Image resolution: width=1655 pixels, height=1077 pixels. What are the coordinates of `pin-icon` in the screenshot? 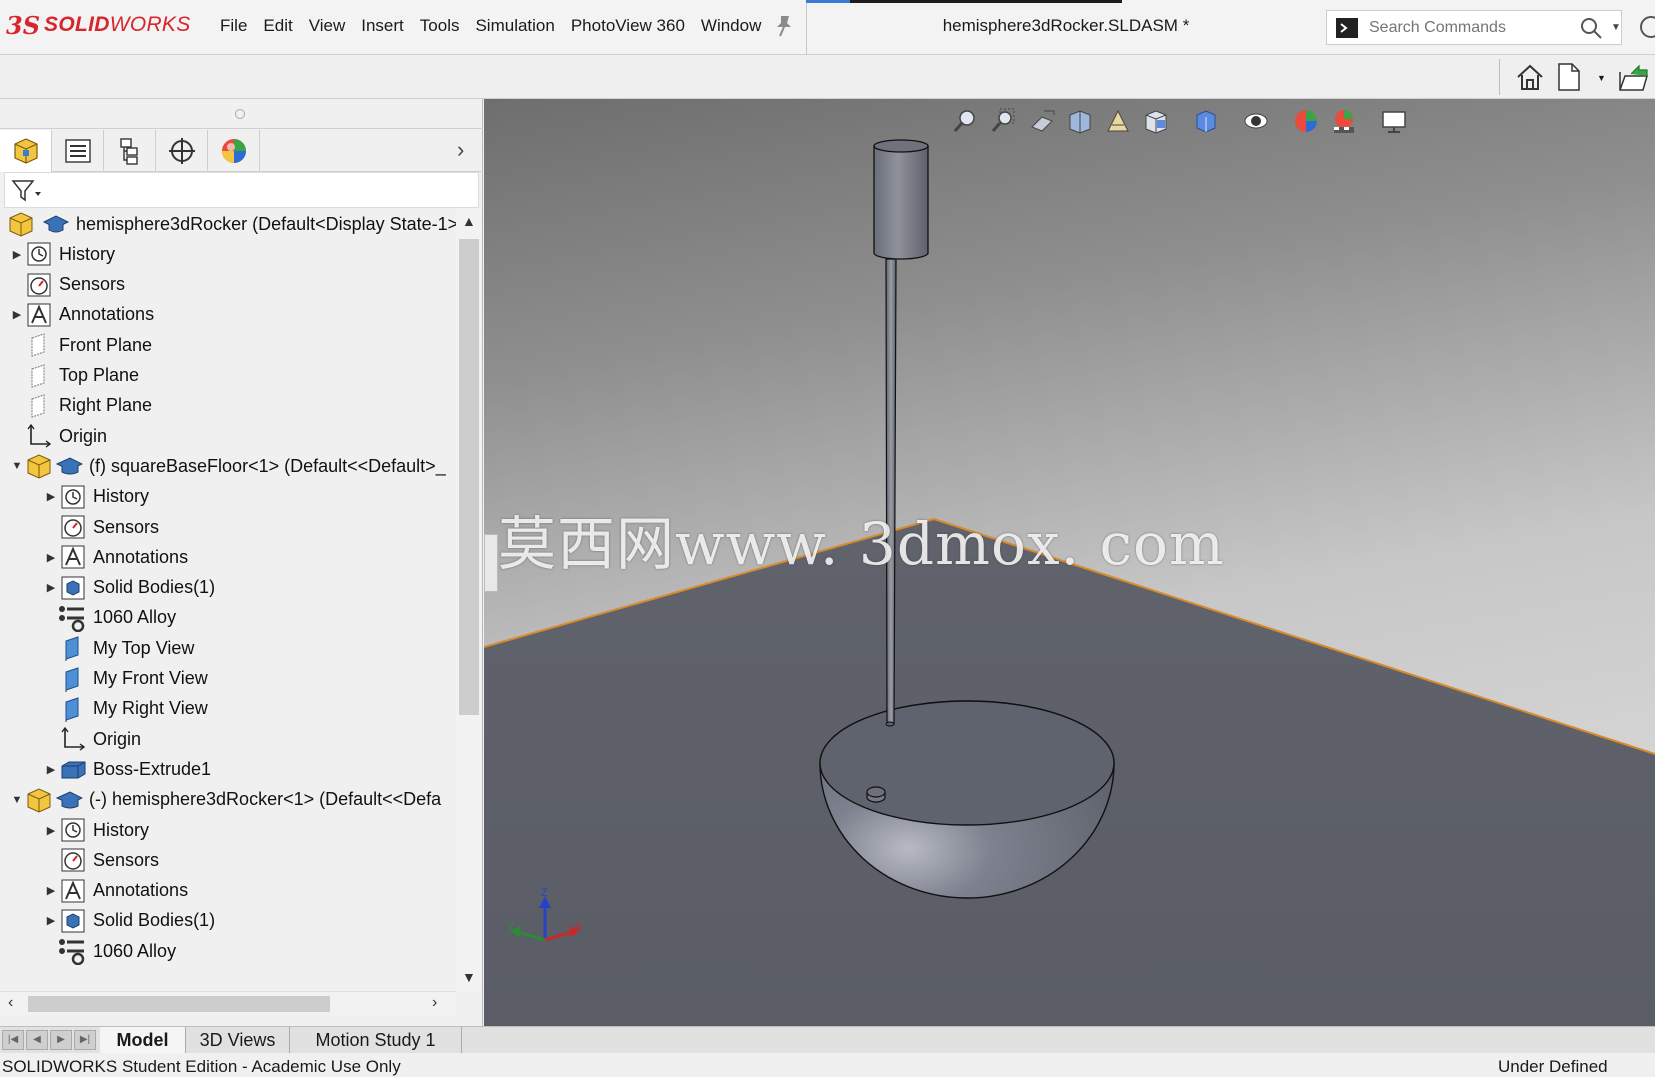 It's located at (784, 26).